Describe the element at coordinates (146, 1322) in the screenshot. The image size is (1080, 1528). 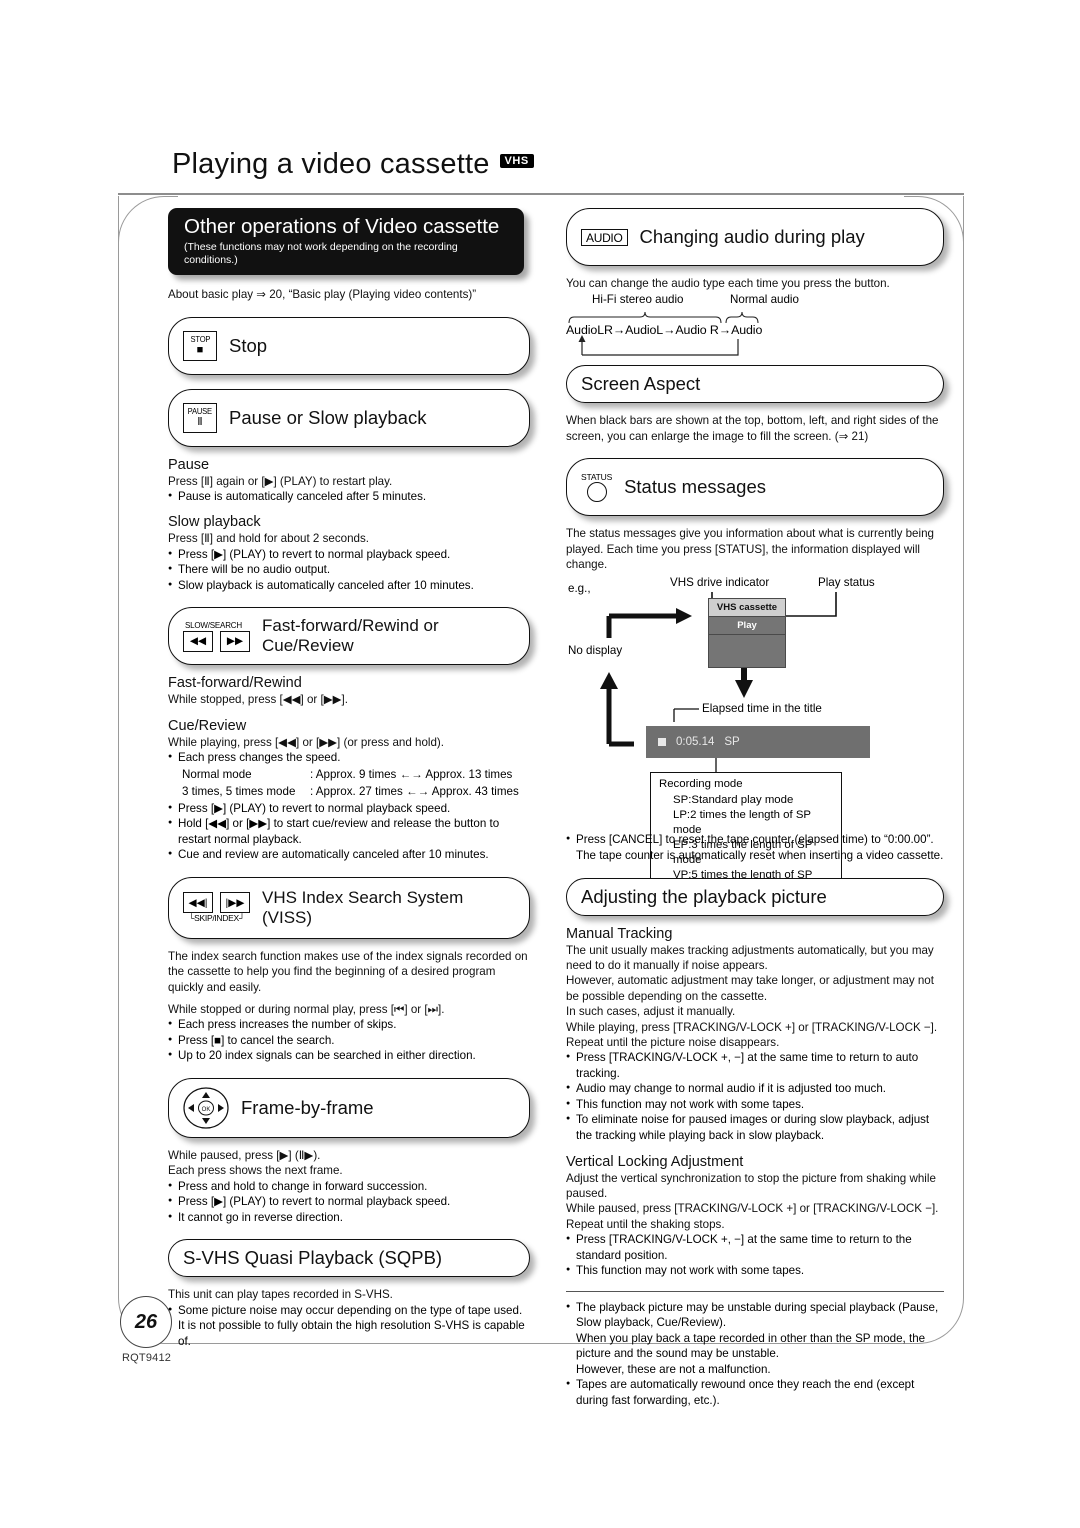
I see `page-number: 26` at that location.